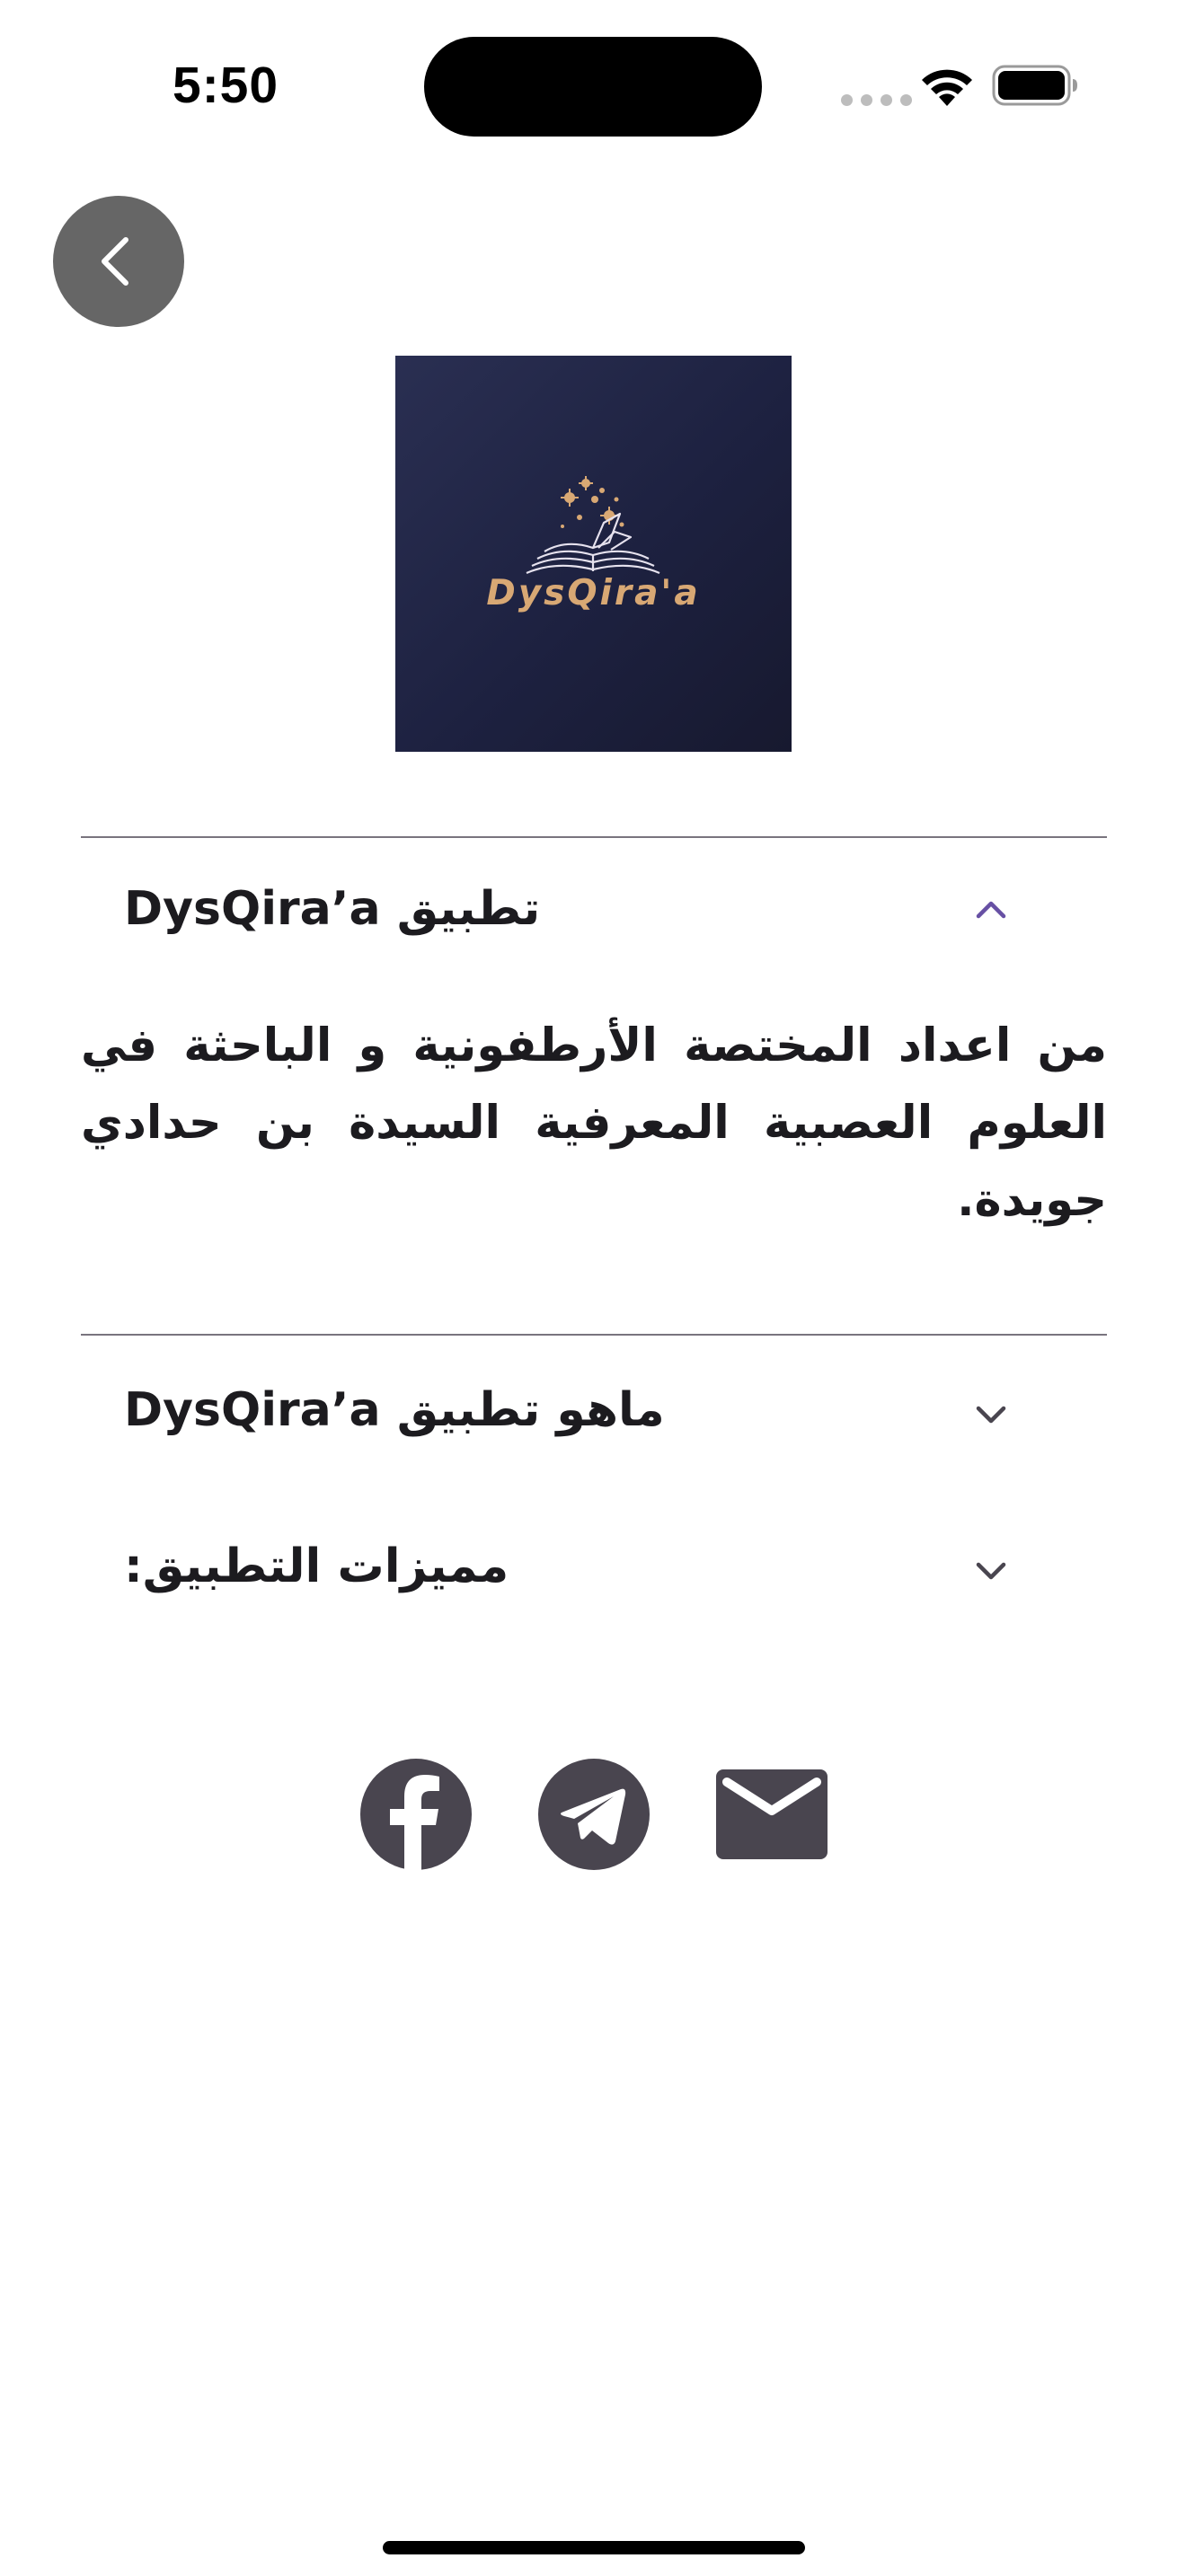 This screenshot has width=1186, height=2576. Describe the element at coordinates (594, 1566) in the screenshot. I see `accordion-header-features: مميزات التطبيق:` at that location.